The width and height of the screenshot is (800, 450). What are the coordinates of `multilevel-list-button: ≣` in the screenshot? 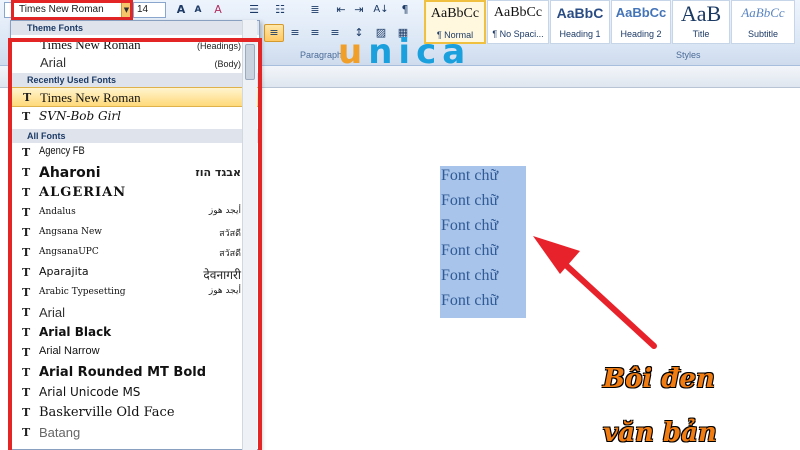 It's located at (315, 10).